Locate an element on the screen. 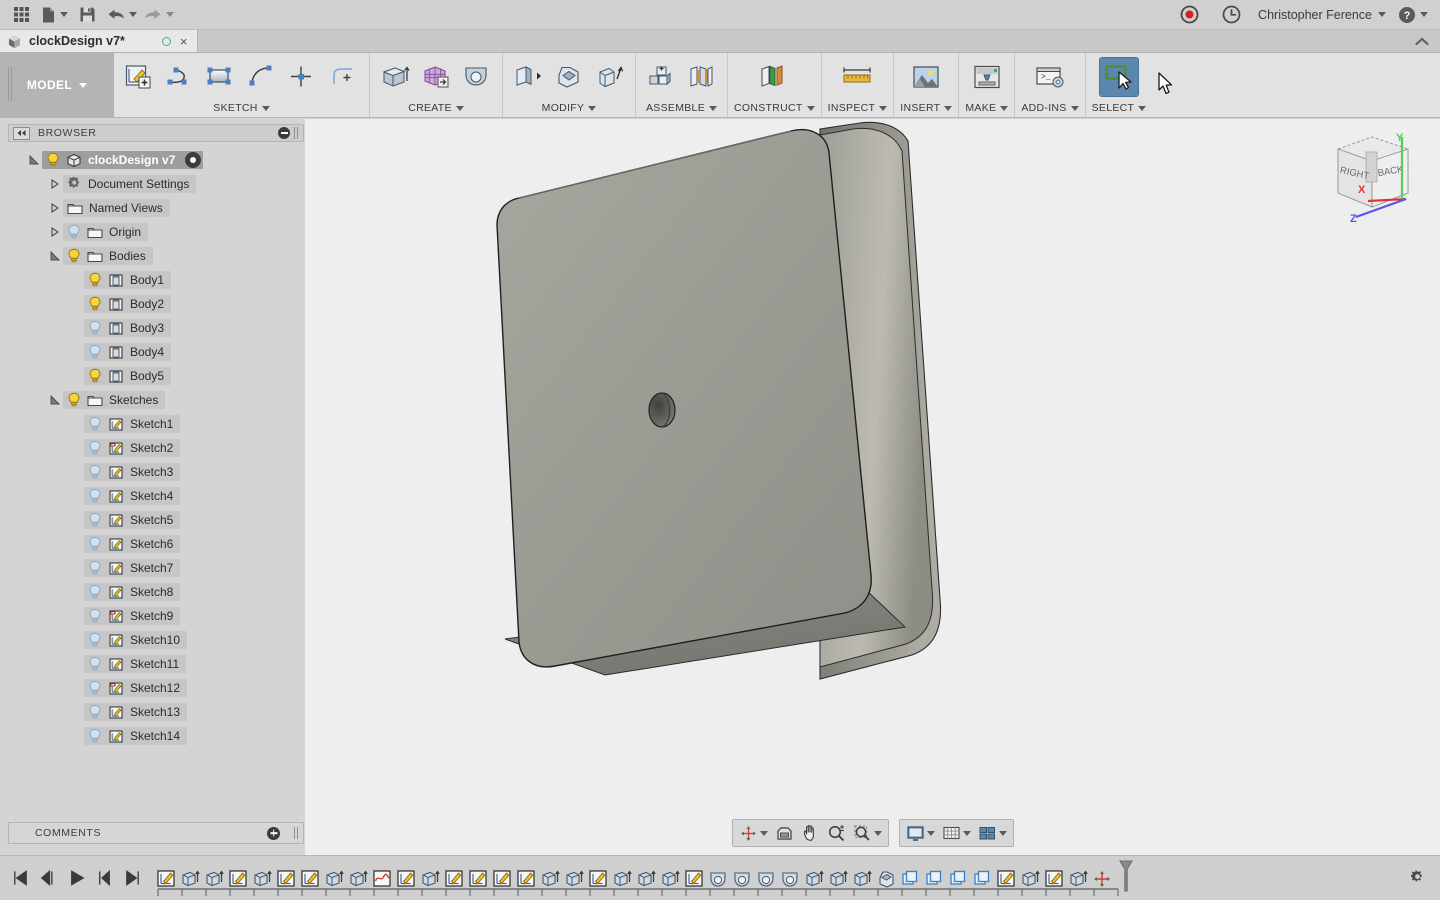 Image resolution: width=1440 pixels, height=900 pixels. tree-node-body-2: Body2 is located at coordinates (156, 304).